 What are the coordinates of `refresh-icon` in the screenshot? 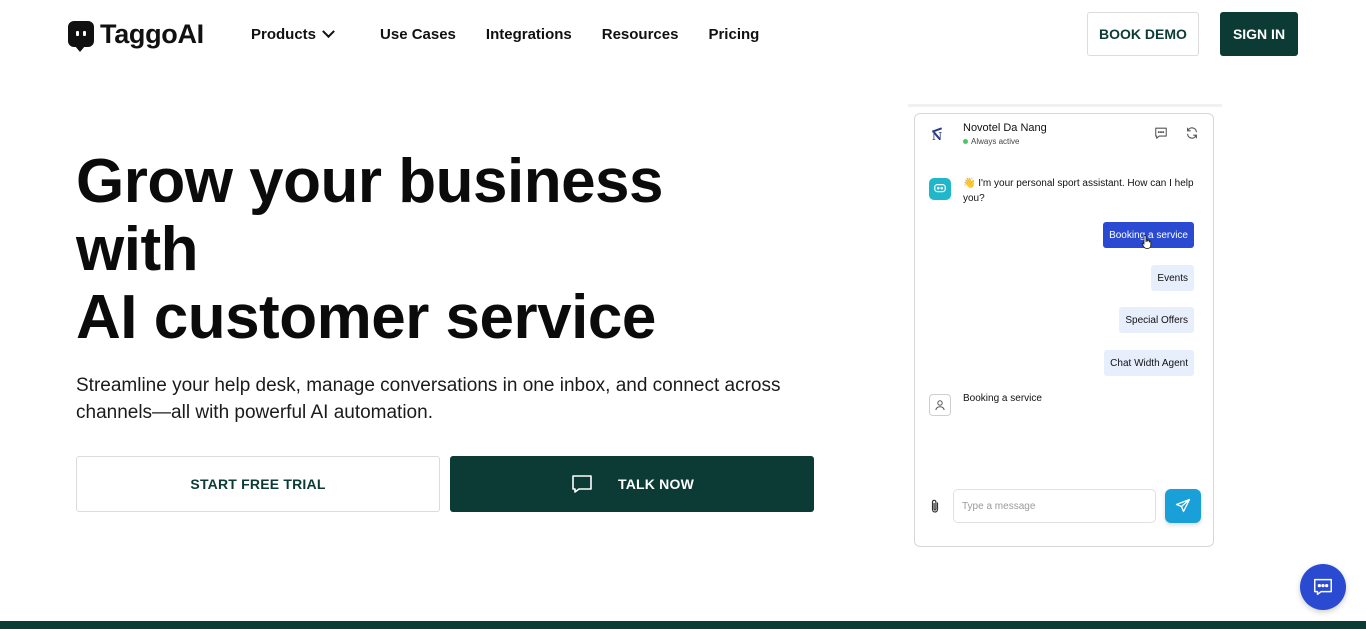 It's located at (1192, 133).